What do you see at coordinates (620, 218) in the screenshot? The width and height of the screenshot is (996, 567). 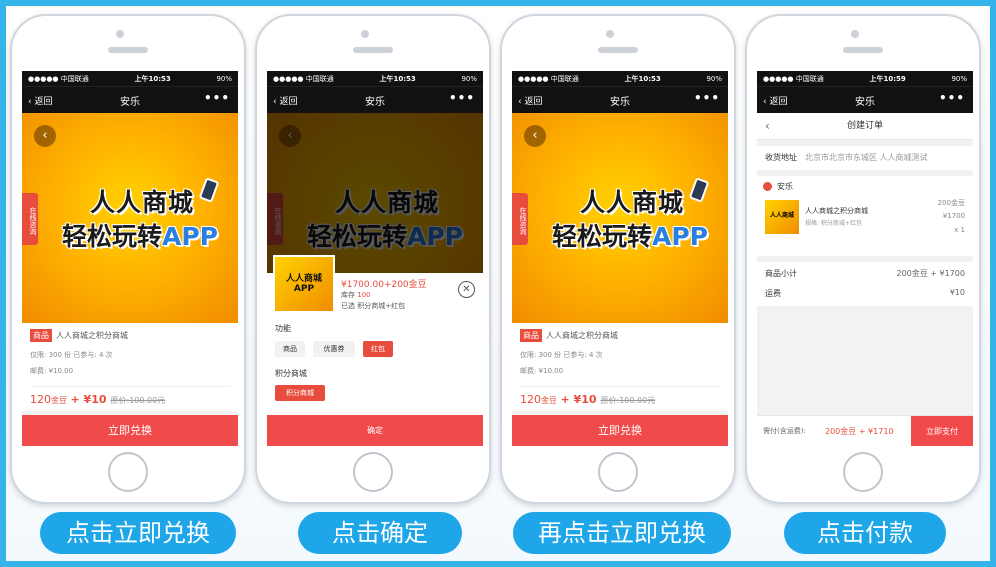 I see `product-banner: ‹ 在线咨询 人人商城 轻松玩转APP` at bounding box center [620, 218].